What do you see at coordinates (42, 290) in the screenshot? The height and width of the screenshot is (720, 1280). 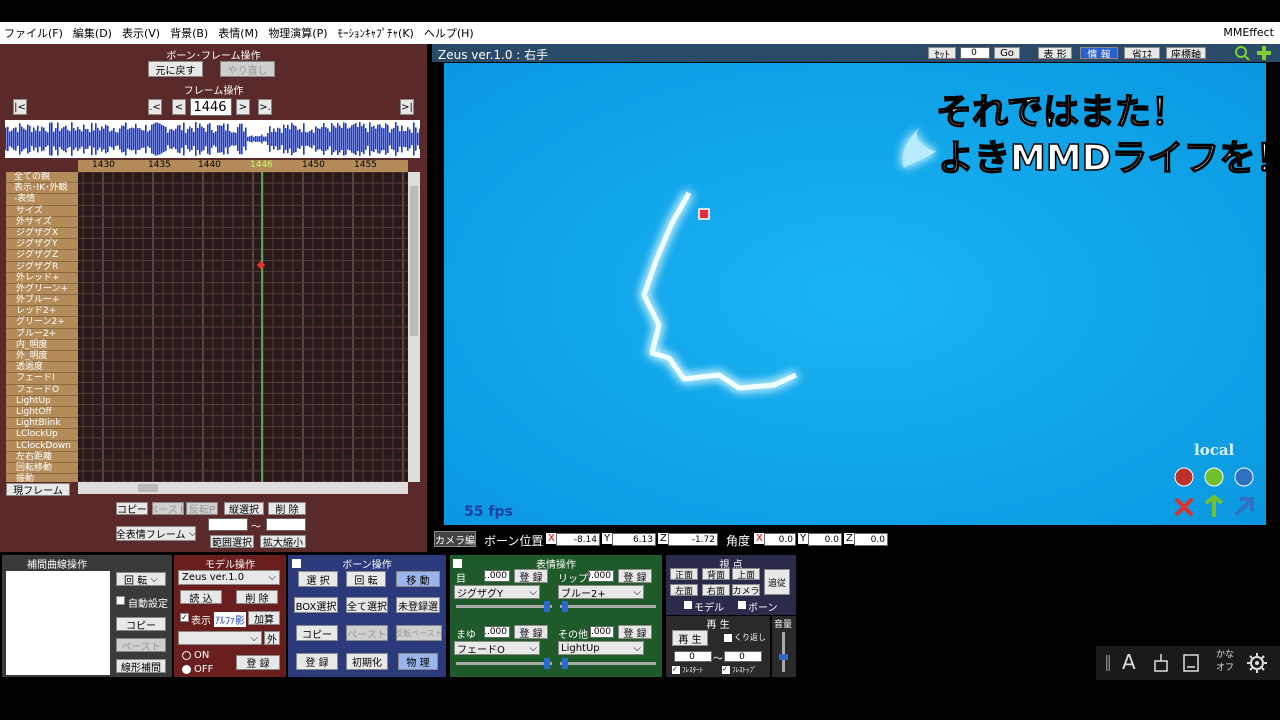 I see `track-name: 外グリーン+` at bounding box center [42, 290].